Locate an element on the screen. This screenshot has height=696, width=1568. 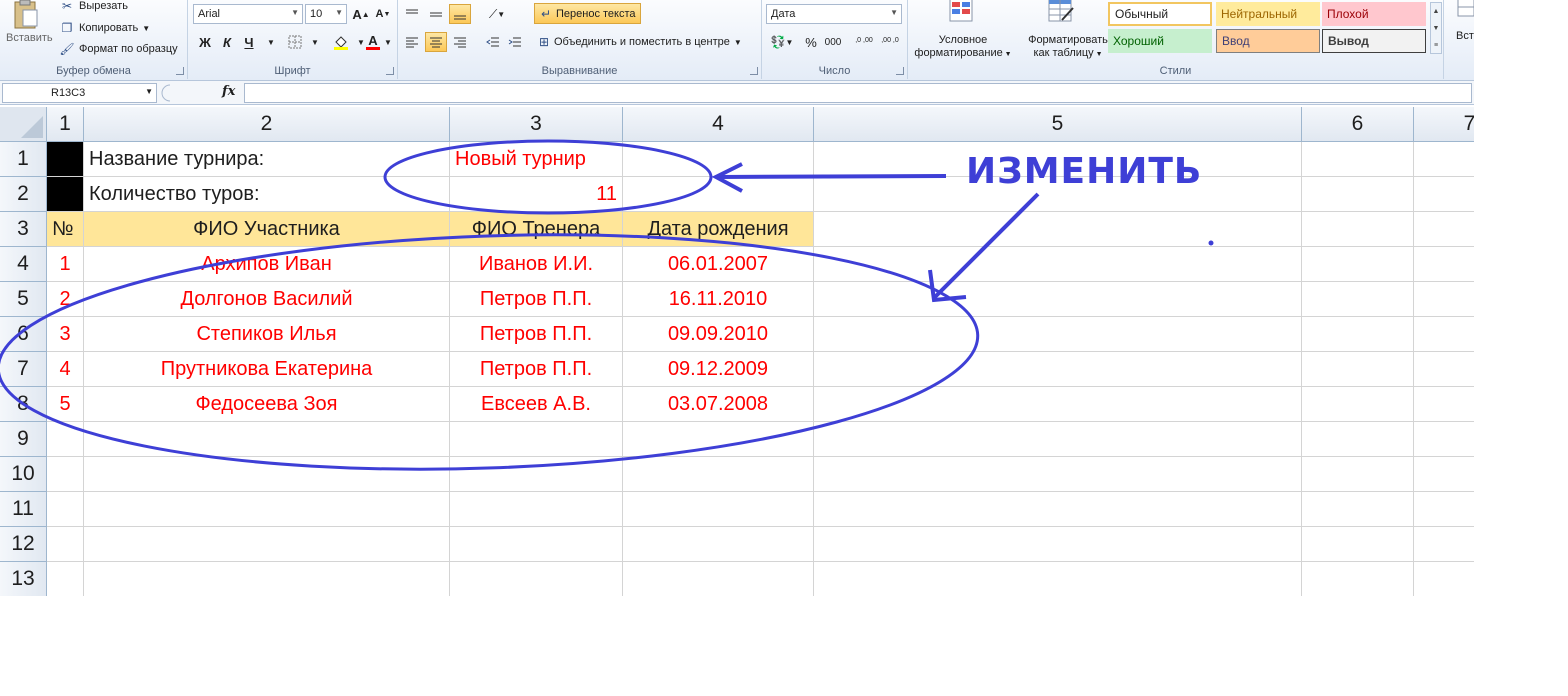
formula-input is located at coordinates (858, 93).